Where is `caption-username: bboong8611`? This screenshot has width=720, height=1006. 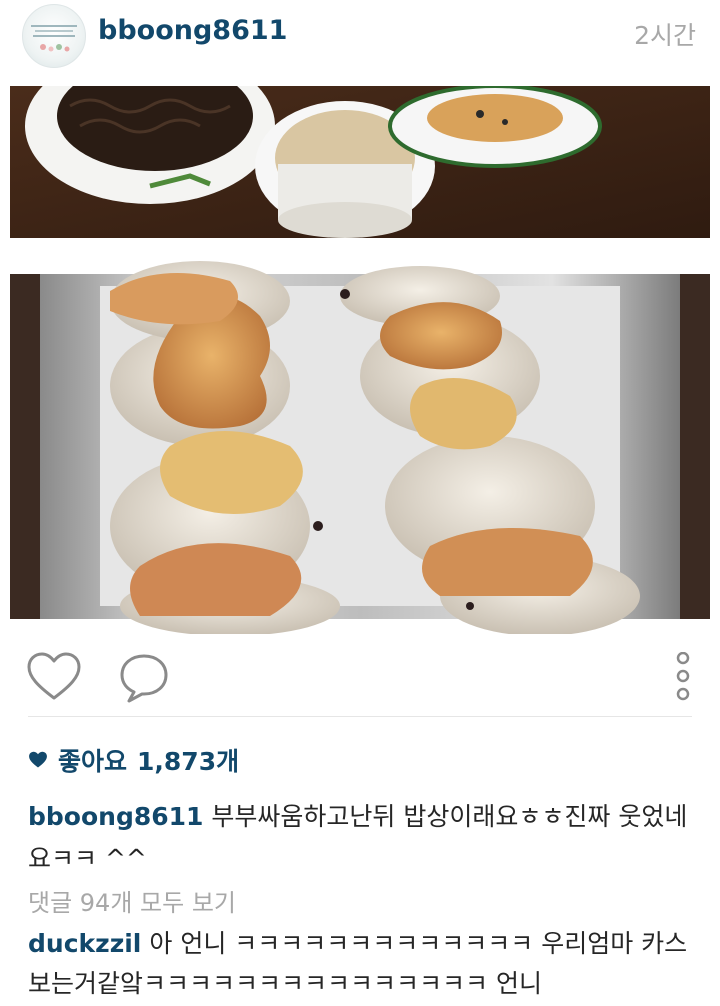 caption-username: bboong8611 is located at coordinates (115, 816).